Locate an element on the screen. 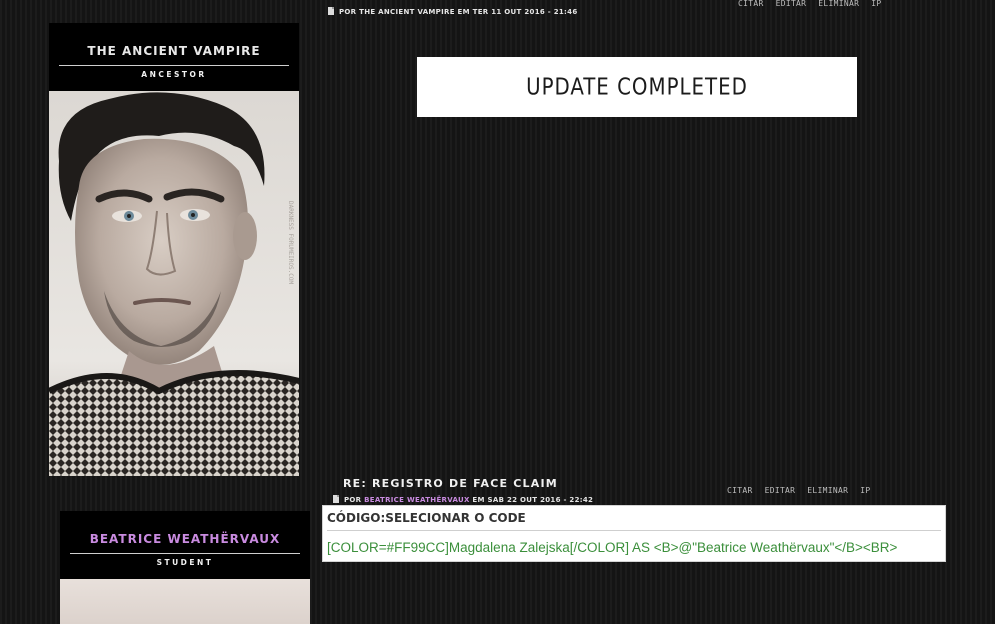 The width and height of the screenshot is (995, 624). profile-card: THE ANCIENT VAMPIRE ANCESTOR is located at coordinates (174, 57).